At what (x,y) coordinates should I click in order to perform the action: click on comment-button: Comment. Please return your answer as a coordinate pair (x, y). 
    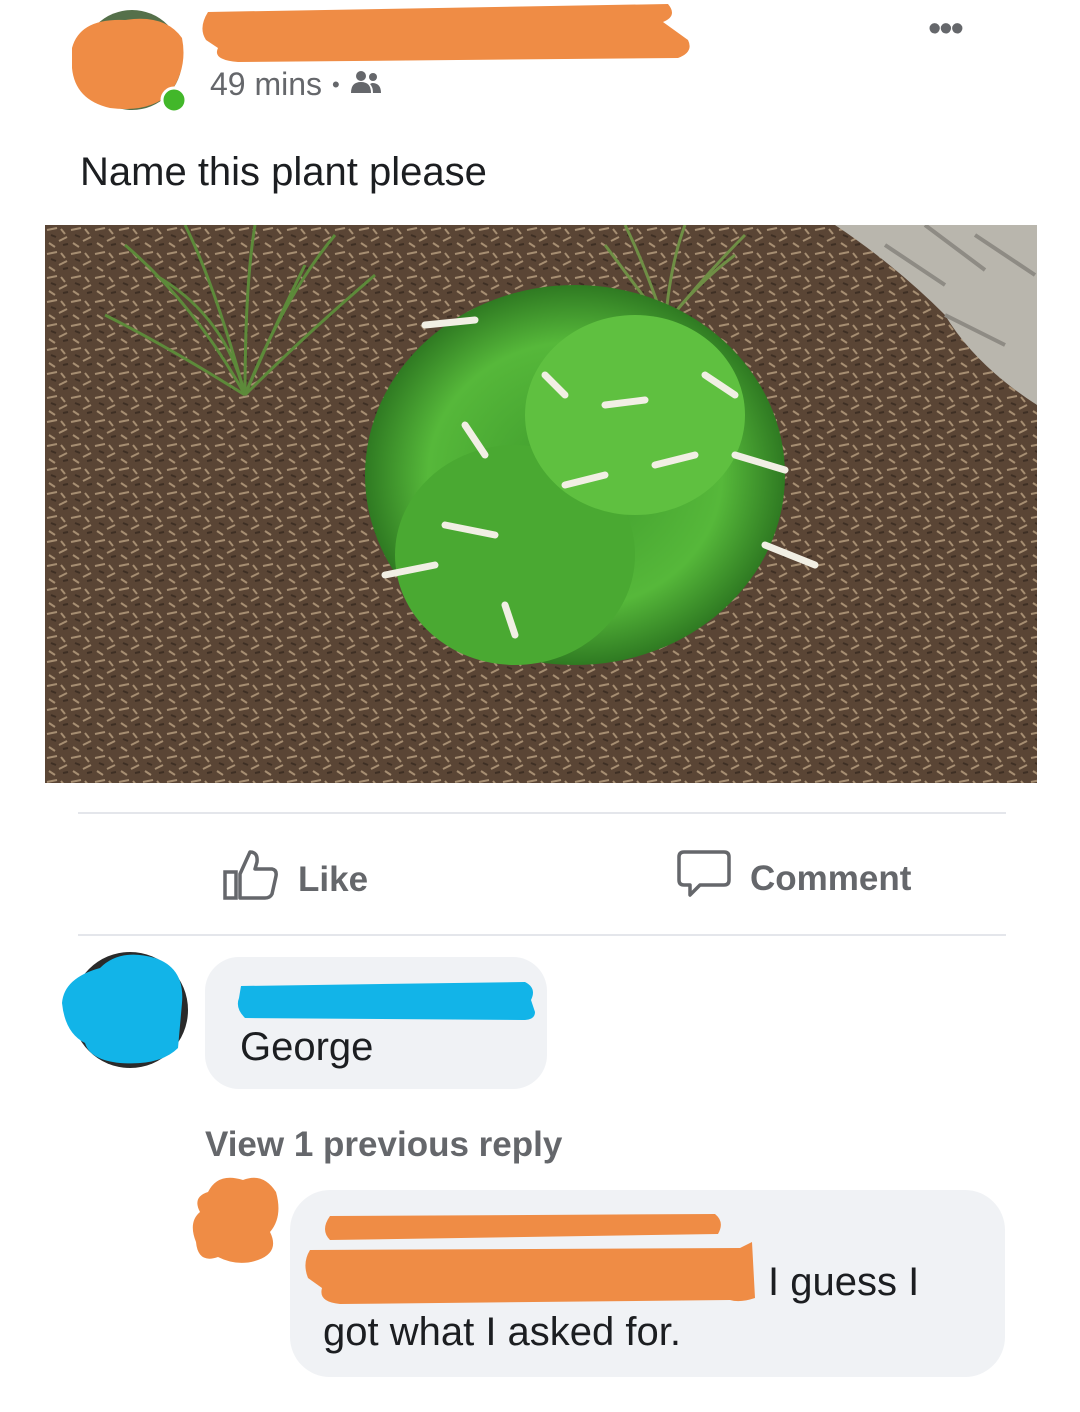
    Looking at the image, I should click on (793, 878).